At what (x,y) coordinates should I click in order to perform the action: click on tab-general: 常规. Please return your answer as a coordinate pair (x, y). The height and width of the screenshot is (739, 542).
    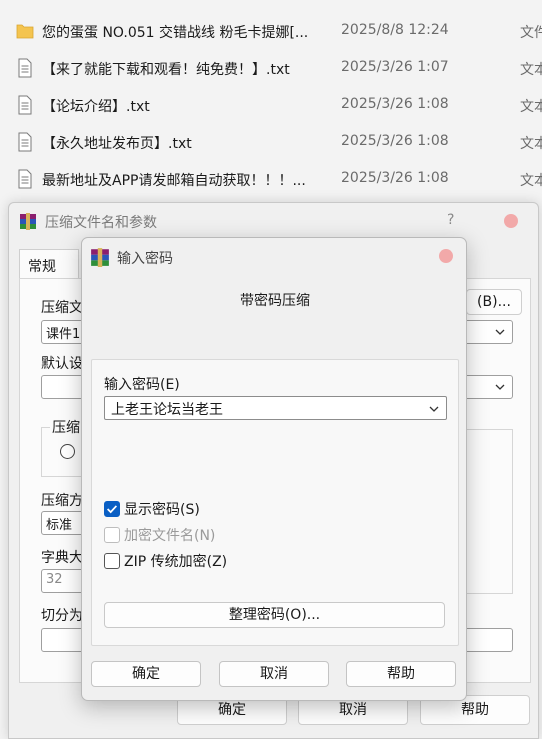
    Looking at the image, I should click on (49, 264).